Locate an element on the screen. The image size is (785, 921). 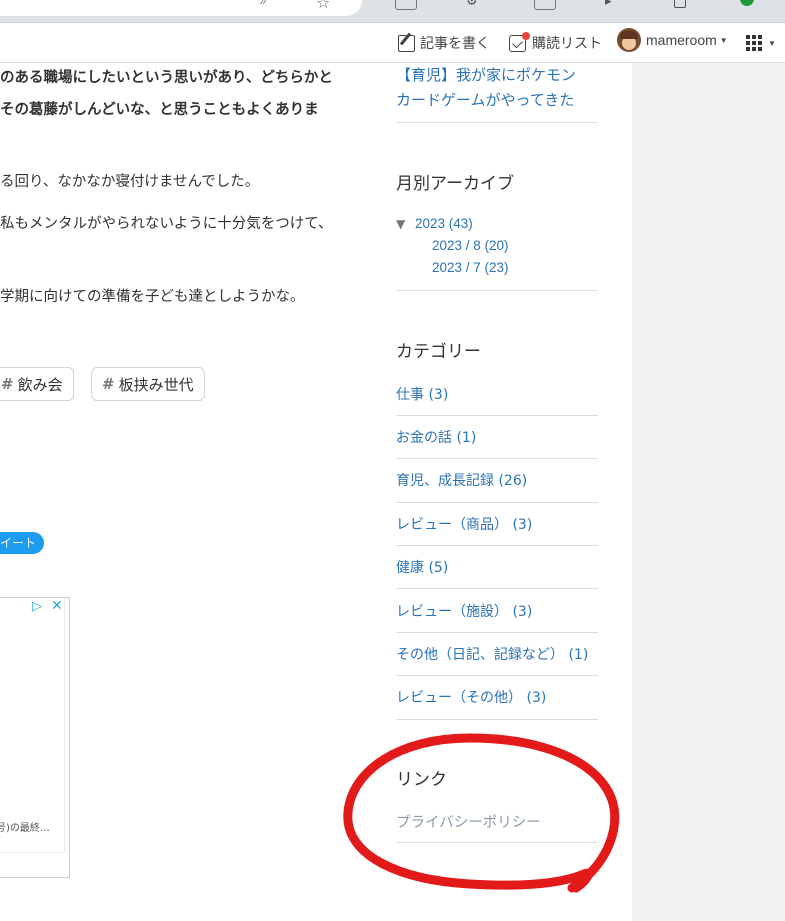
article-text: のある職場にしたいという思いがあり、どちらかと is located at coordinates (166, 78).